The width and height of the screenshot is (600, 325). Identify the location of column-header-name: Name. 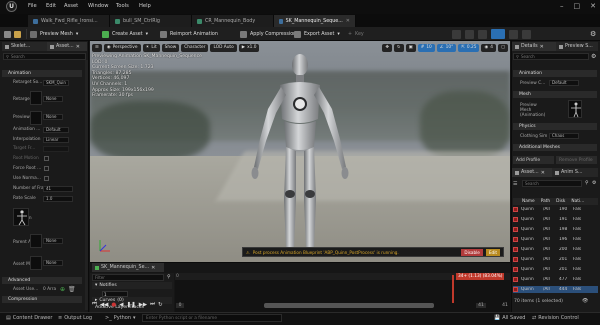
(528, 201).